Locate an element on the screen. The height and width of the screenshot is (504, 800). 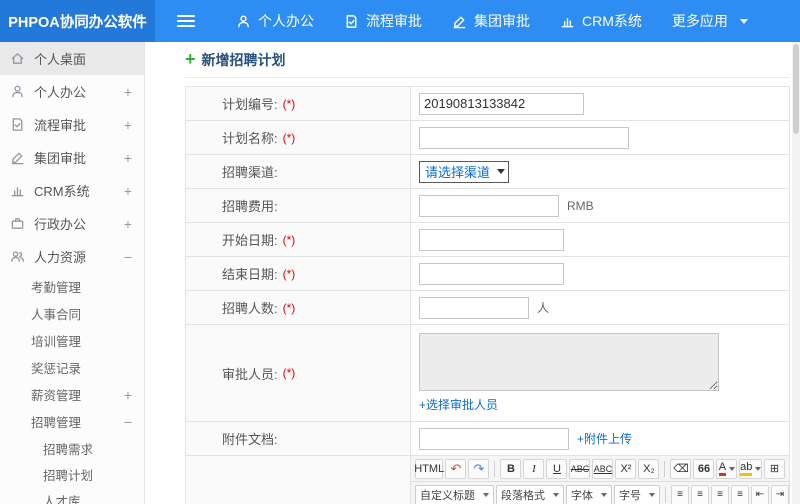
sidebar-item-training: 培训管理 is located at coordinates (72, 340).